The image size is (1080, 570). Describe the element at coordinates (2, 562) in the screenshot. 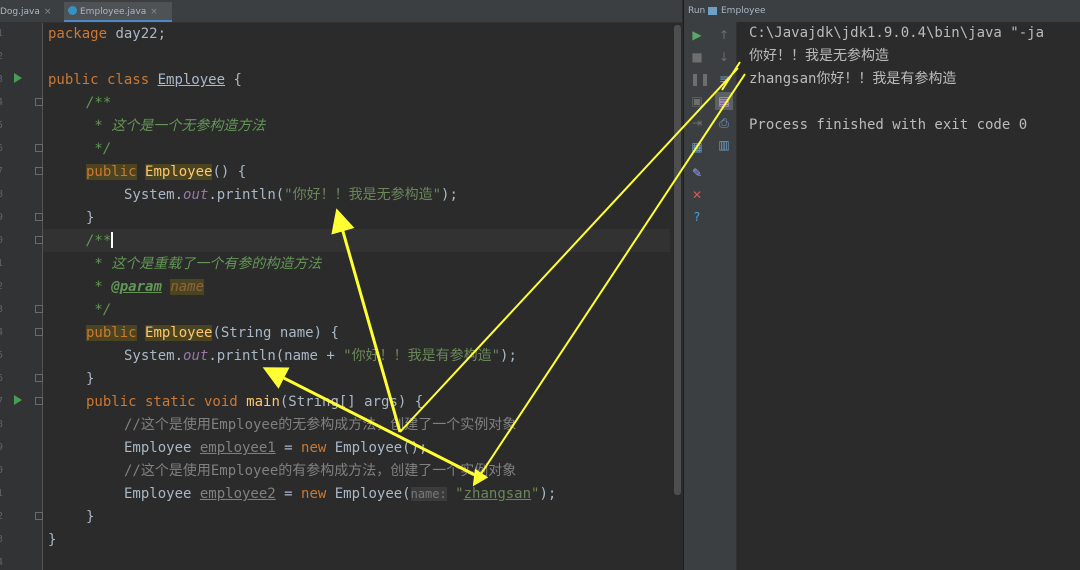

I see `line-number: 4` at that location.